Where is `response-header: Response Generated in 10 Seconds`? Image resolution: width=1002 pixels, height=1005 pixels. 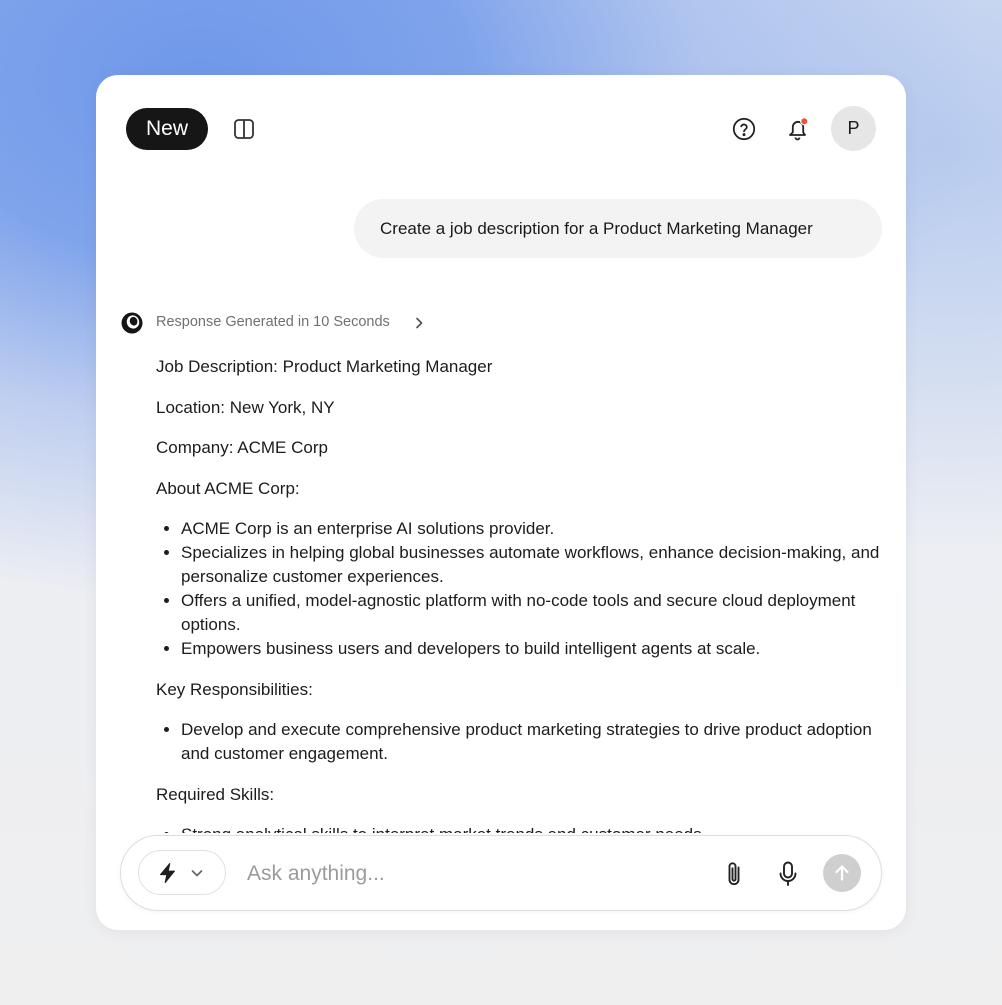 response-header: Response Generated in 10 Seconds is located at coordinates (280, 323).